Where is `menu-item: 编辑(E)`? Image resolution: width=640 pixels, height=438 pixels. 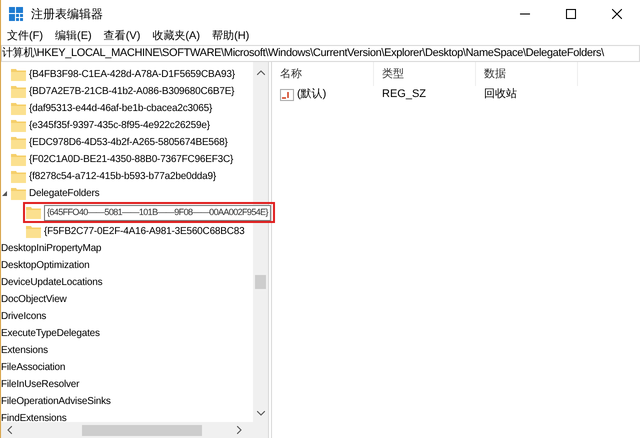
menu-item: 编辑(E) is located at coordinates (73, 36).